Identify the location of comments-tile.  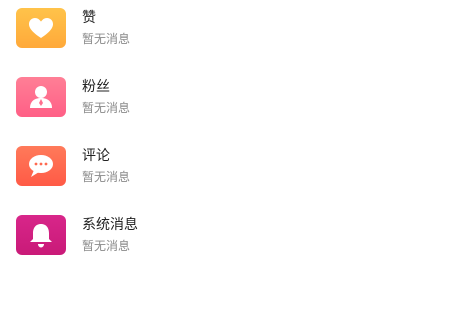
(41, 166).